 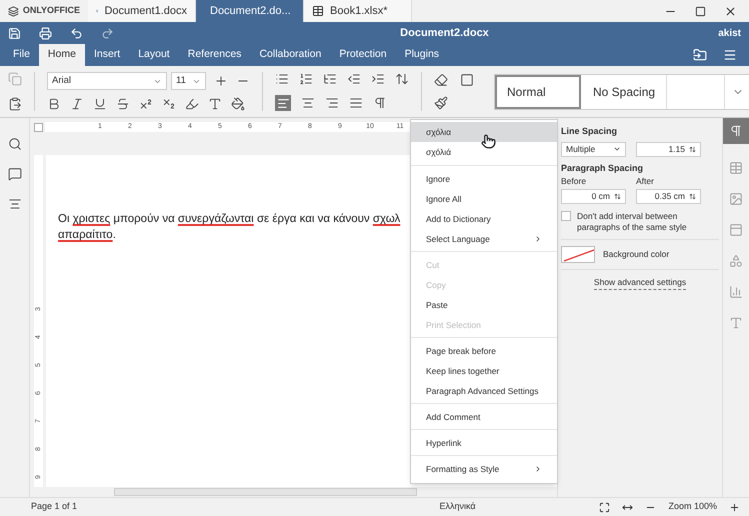 I want to click on numbering-icon, so click(x=306, y=79).